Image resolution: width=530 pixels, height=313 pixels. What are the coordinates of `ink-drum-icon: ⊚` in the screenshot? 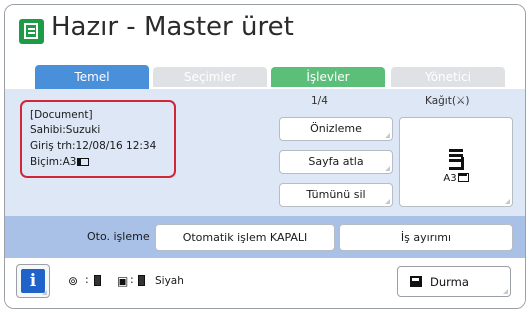 It's located at (73, 281).